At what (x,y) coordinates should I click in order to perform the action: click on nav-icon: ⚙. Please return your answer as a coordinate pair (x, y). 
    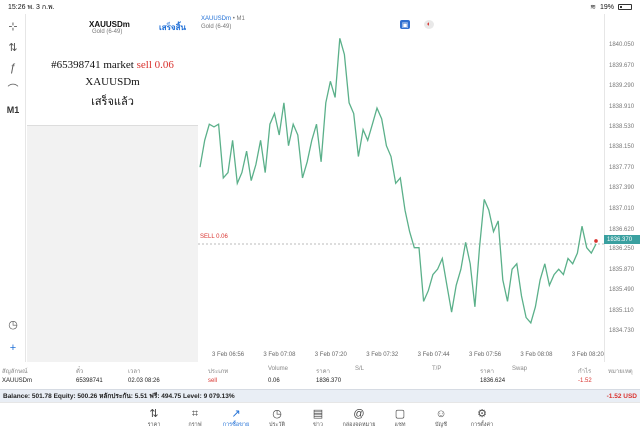
    Looking at the image, I should click on (482, 414).